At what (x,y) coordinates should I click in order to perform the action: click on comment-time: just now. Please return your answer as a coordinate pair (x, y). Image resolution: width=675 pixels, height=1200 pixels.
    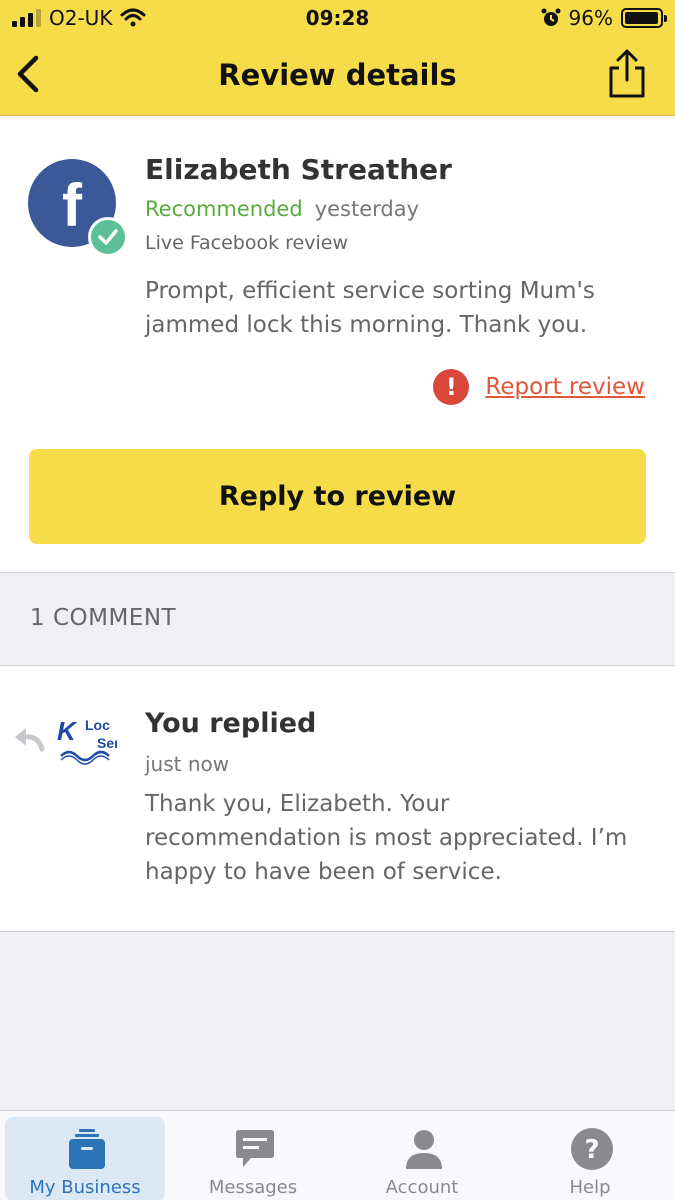
    Looking at the image, I should click on (187, 764).